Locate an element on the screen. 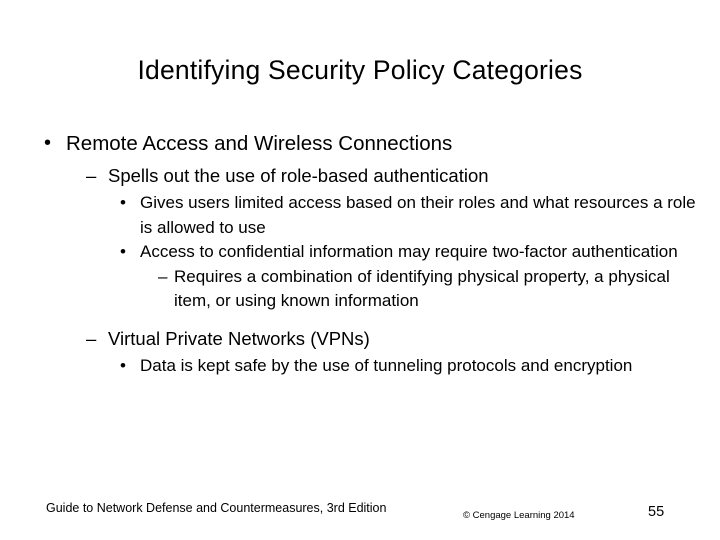 The height and width of the screenshot is (540, 720). bullet-text: Virtual Private Networks (VPNs) is located at coordinates (239, 338).